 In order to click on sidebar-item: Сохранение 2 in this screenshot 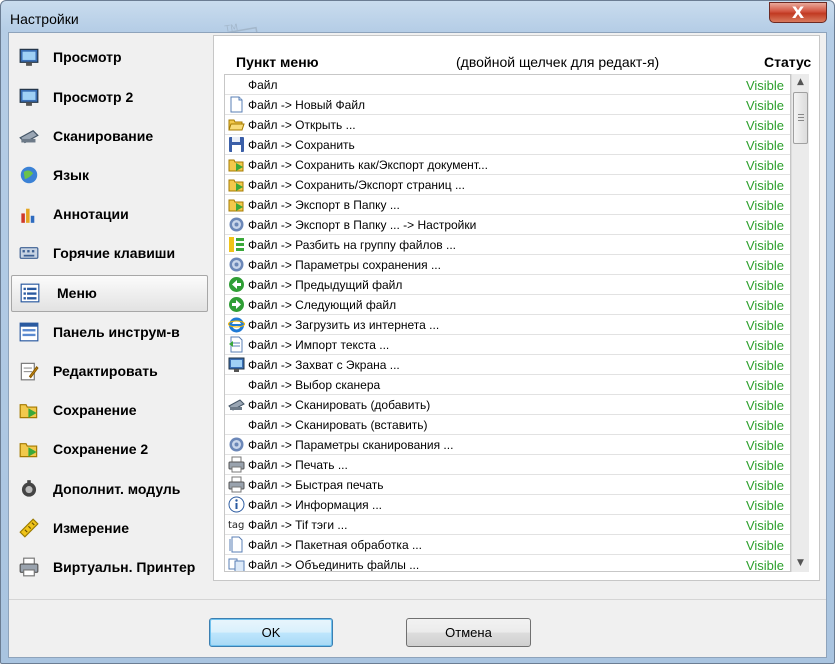, I will do `click(109, 450)`.